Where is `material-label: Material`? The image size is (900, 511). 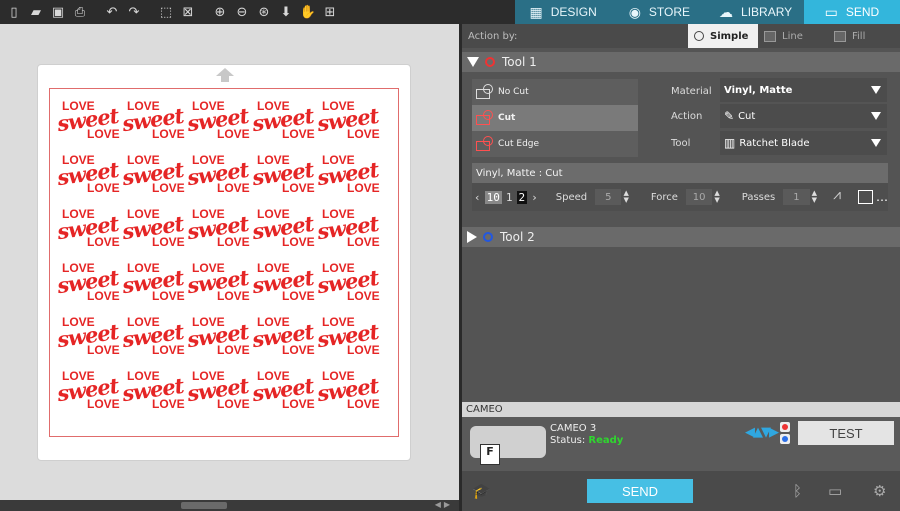 material-label: Material is located at coordinates (691, 91).